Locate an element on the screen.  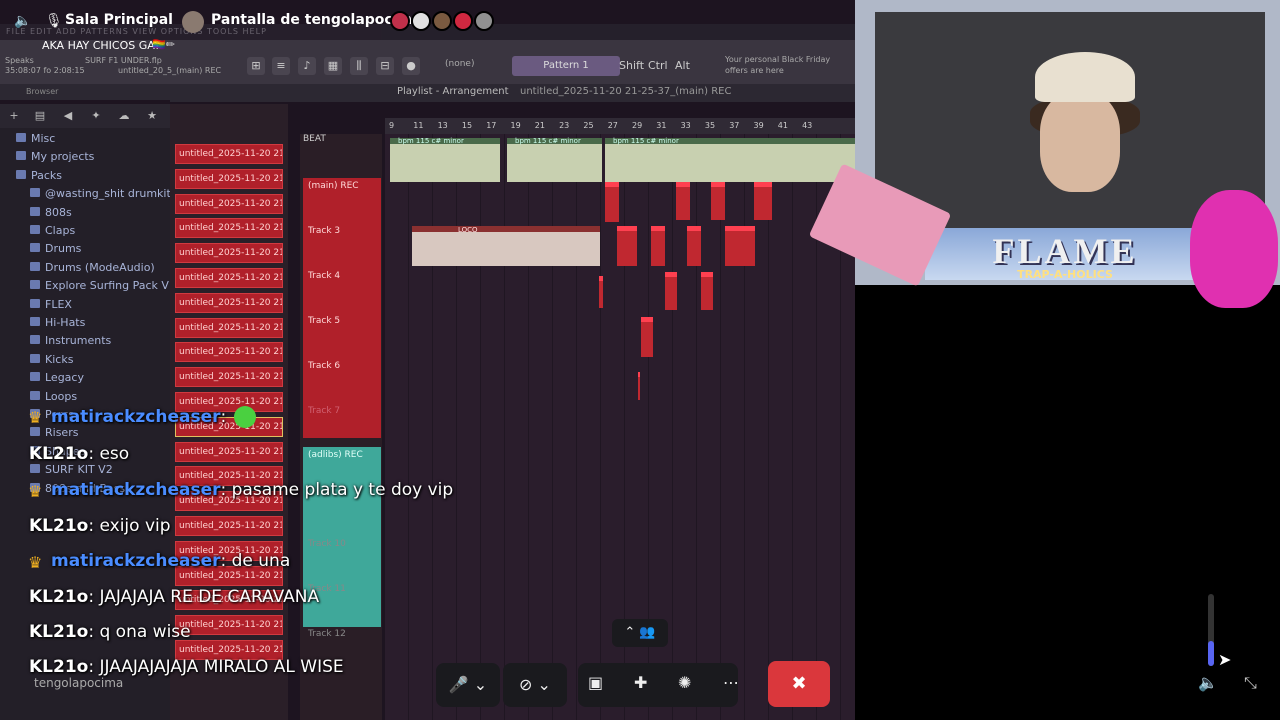
vocal-clip: LOCO is located at coordinates (506, 246).